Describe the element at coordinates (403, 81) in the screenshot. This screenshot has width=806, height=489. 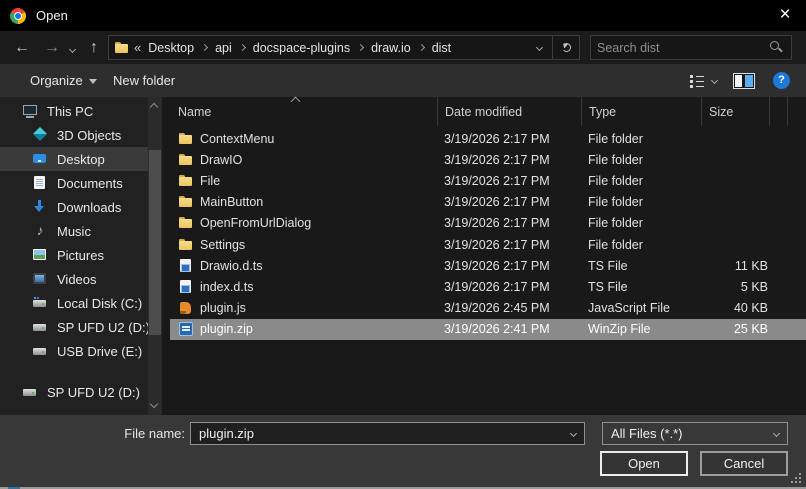
I see `toolbar: Organize New folder ?` at that location.